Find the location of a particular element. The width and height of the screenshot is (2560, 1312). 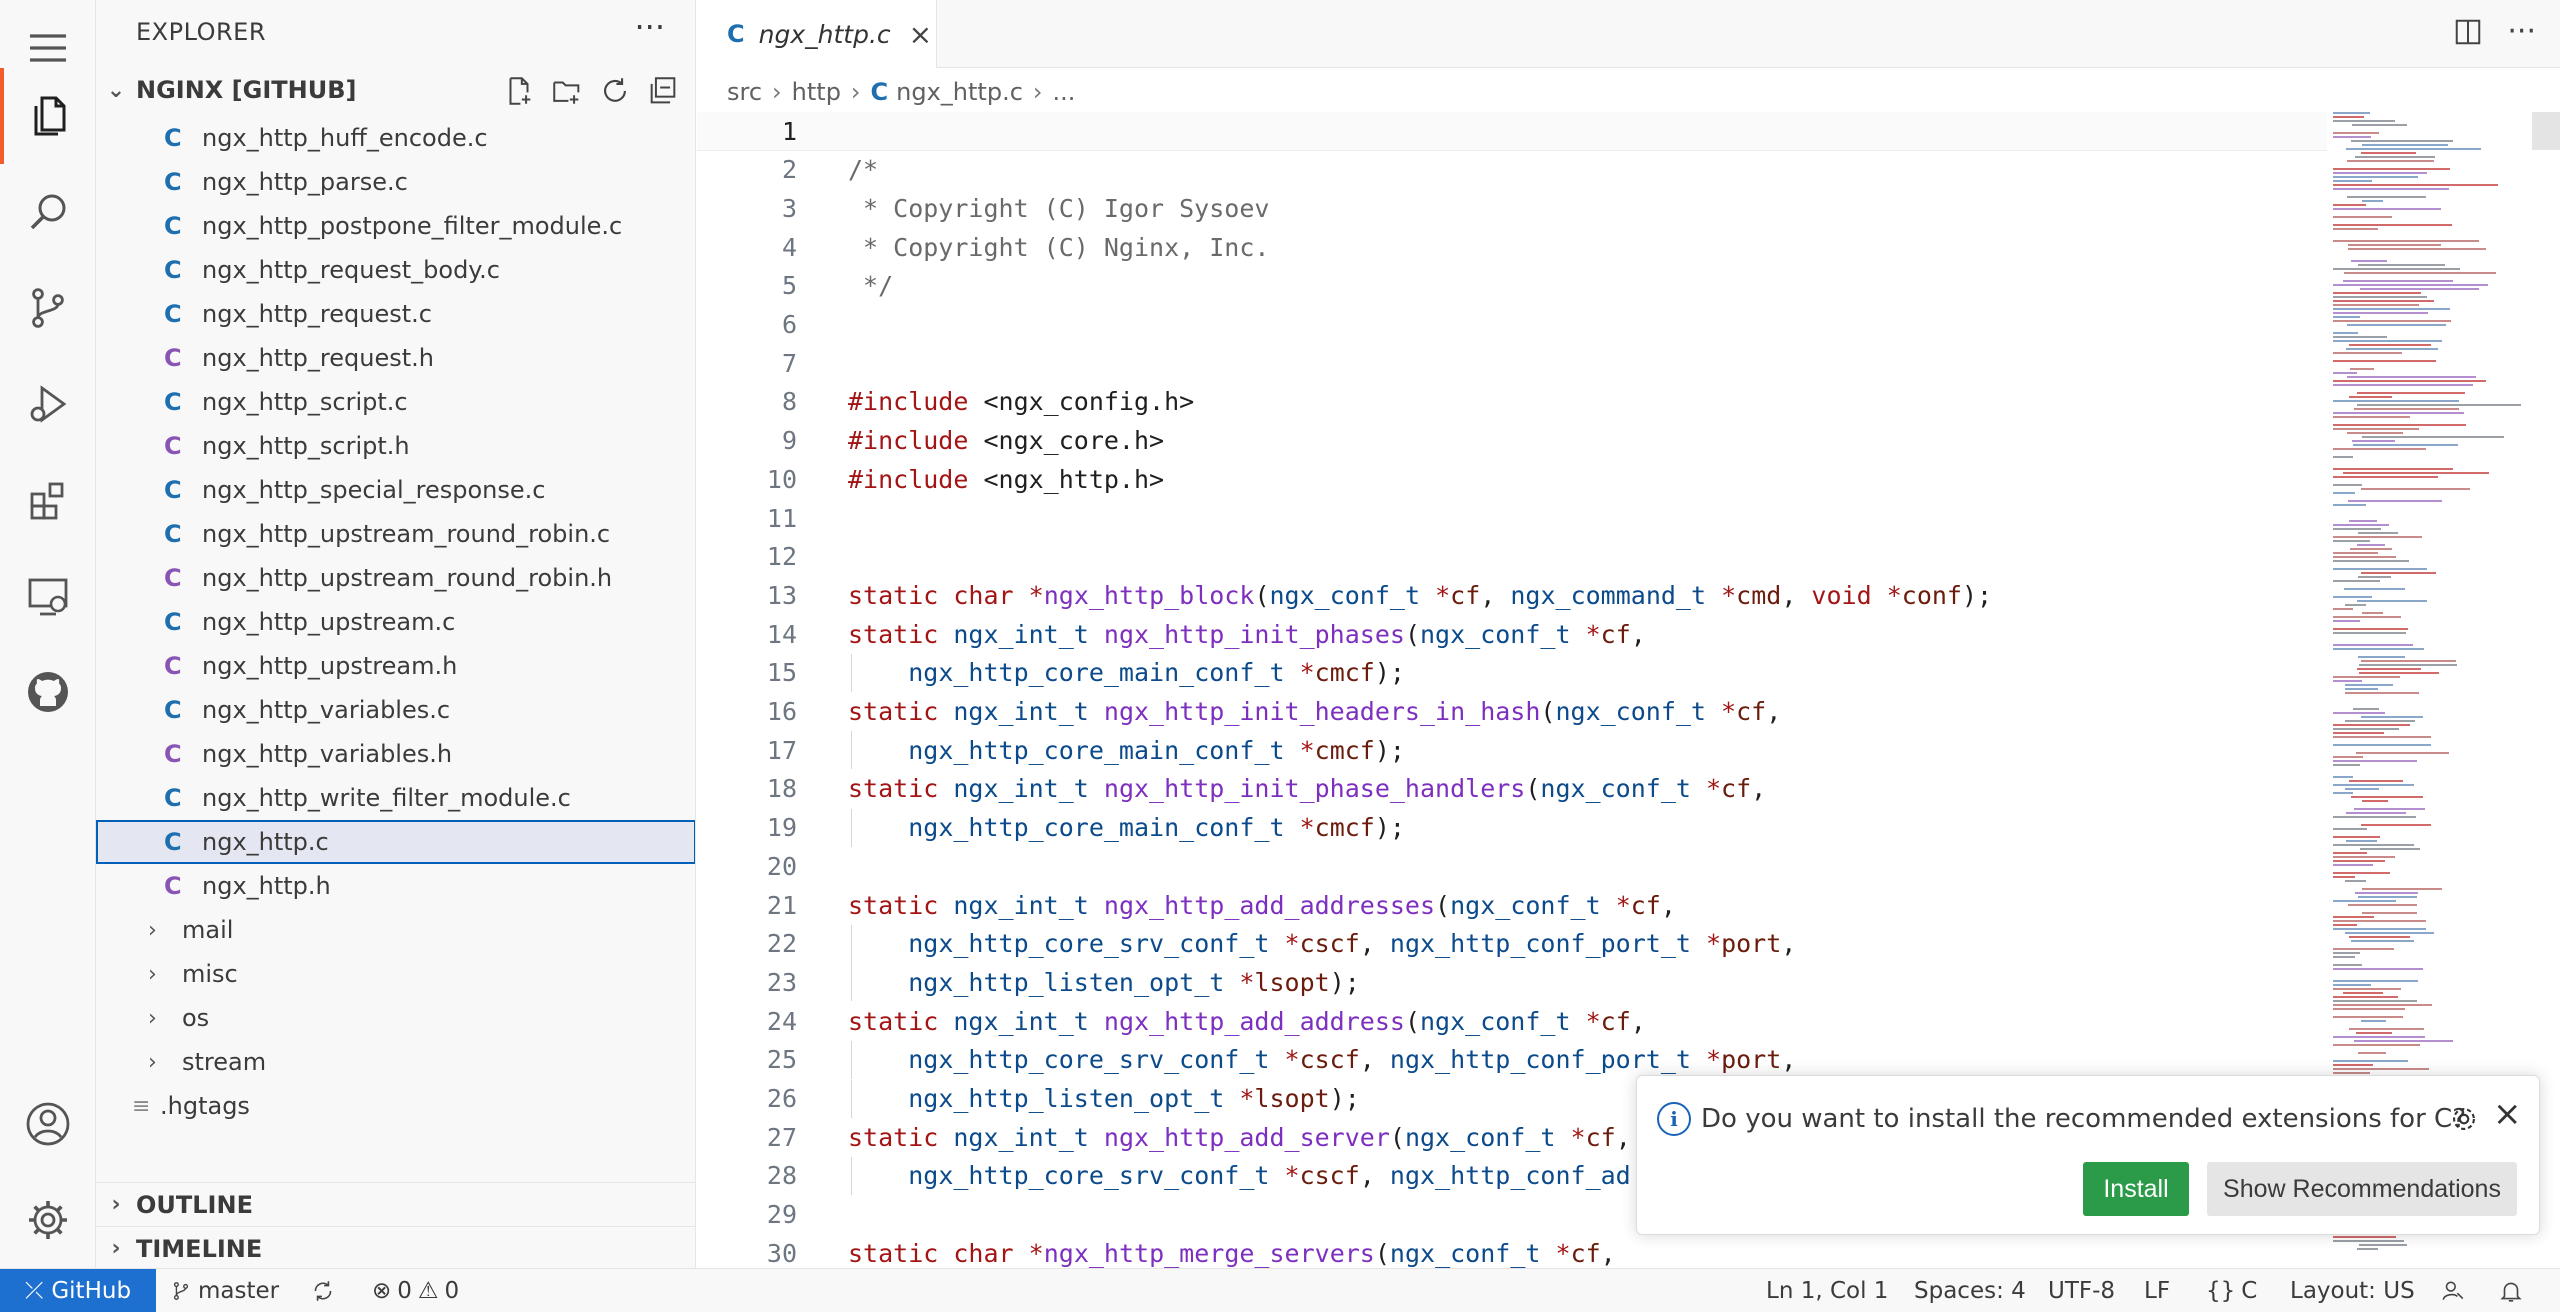

search-icon is located at coordinates (48, 212).